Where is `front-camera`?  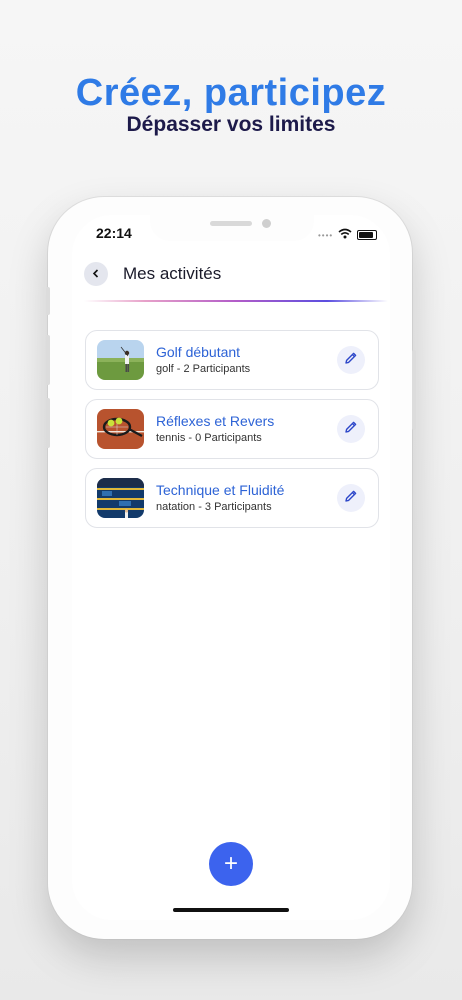
front-camera is located at coordinates (266, 223).